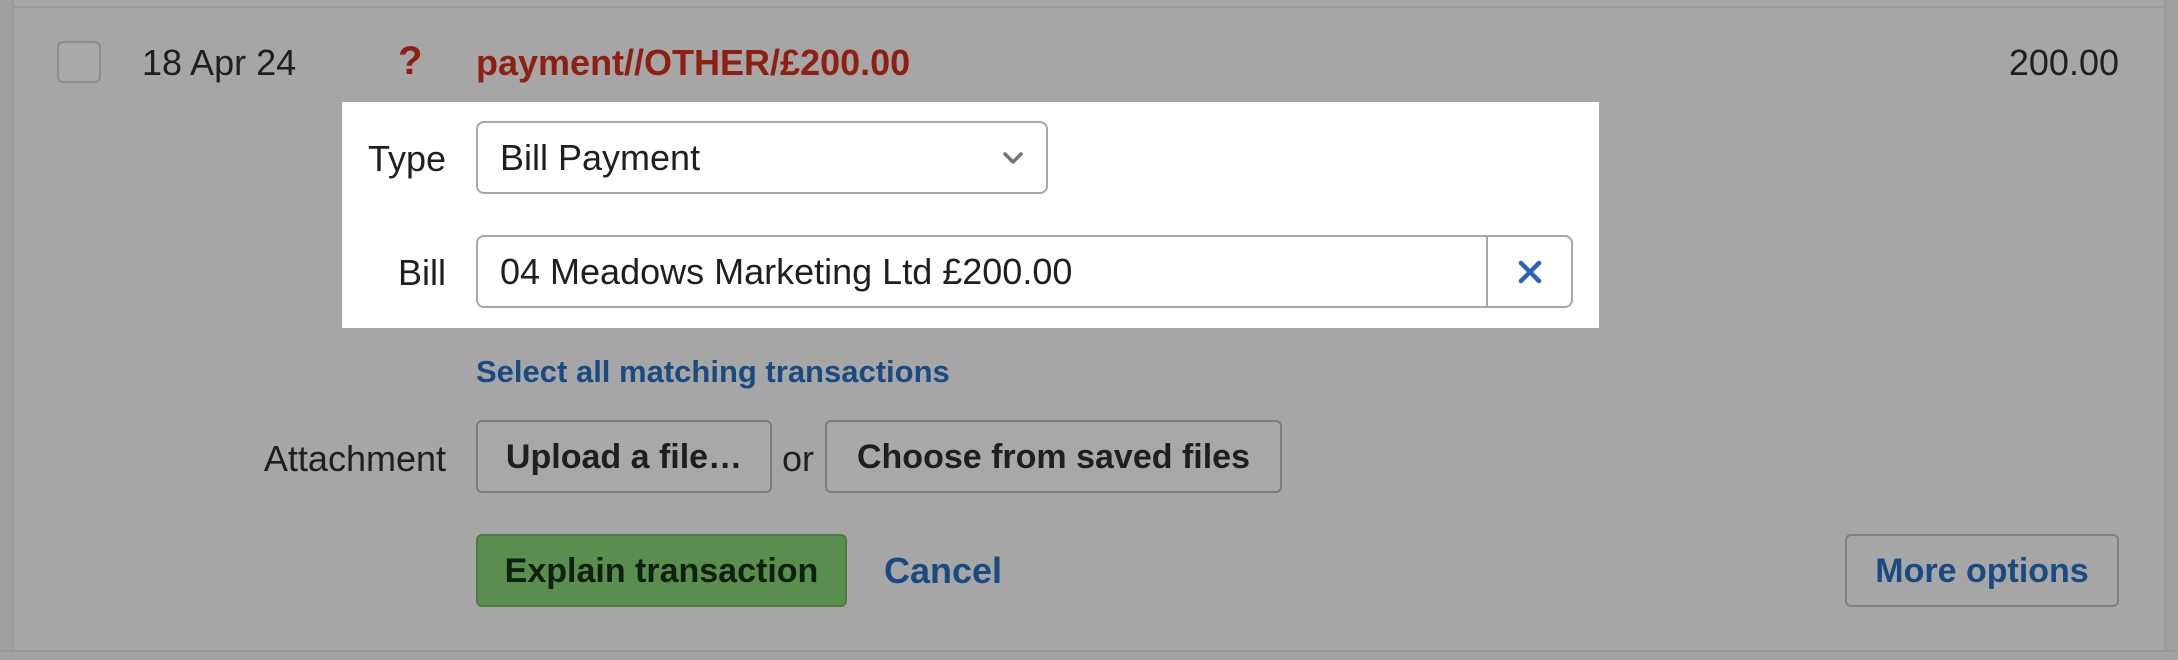  I want to click on close-icon, so click(1529, 271).